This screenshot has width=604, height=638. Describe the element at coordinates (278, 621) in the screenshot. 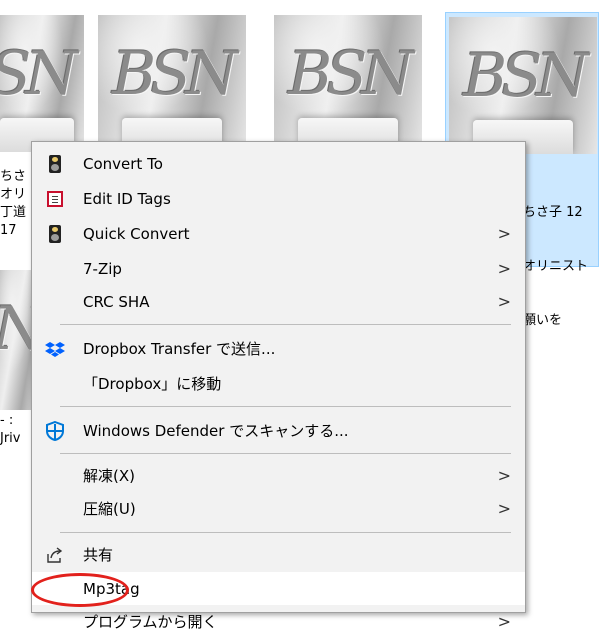

I see `menu-item-open-with: プログラムから開く >` at that location.